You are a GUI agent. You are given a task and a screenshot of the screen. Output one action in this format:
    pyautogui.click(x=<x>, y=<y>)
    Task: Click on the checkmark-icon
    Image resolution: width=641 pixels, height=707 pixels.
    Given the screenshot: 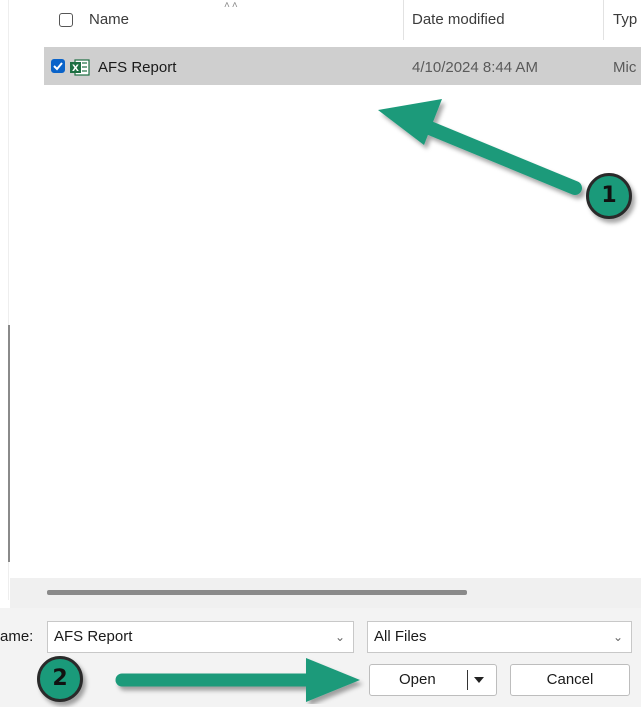 What is the action you would take?
    pyautogui.click(x=58, y=66)
    